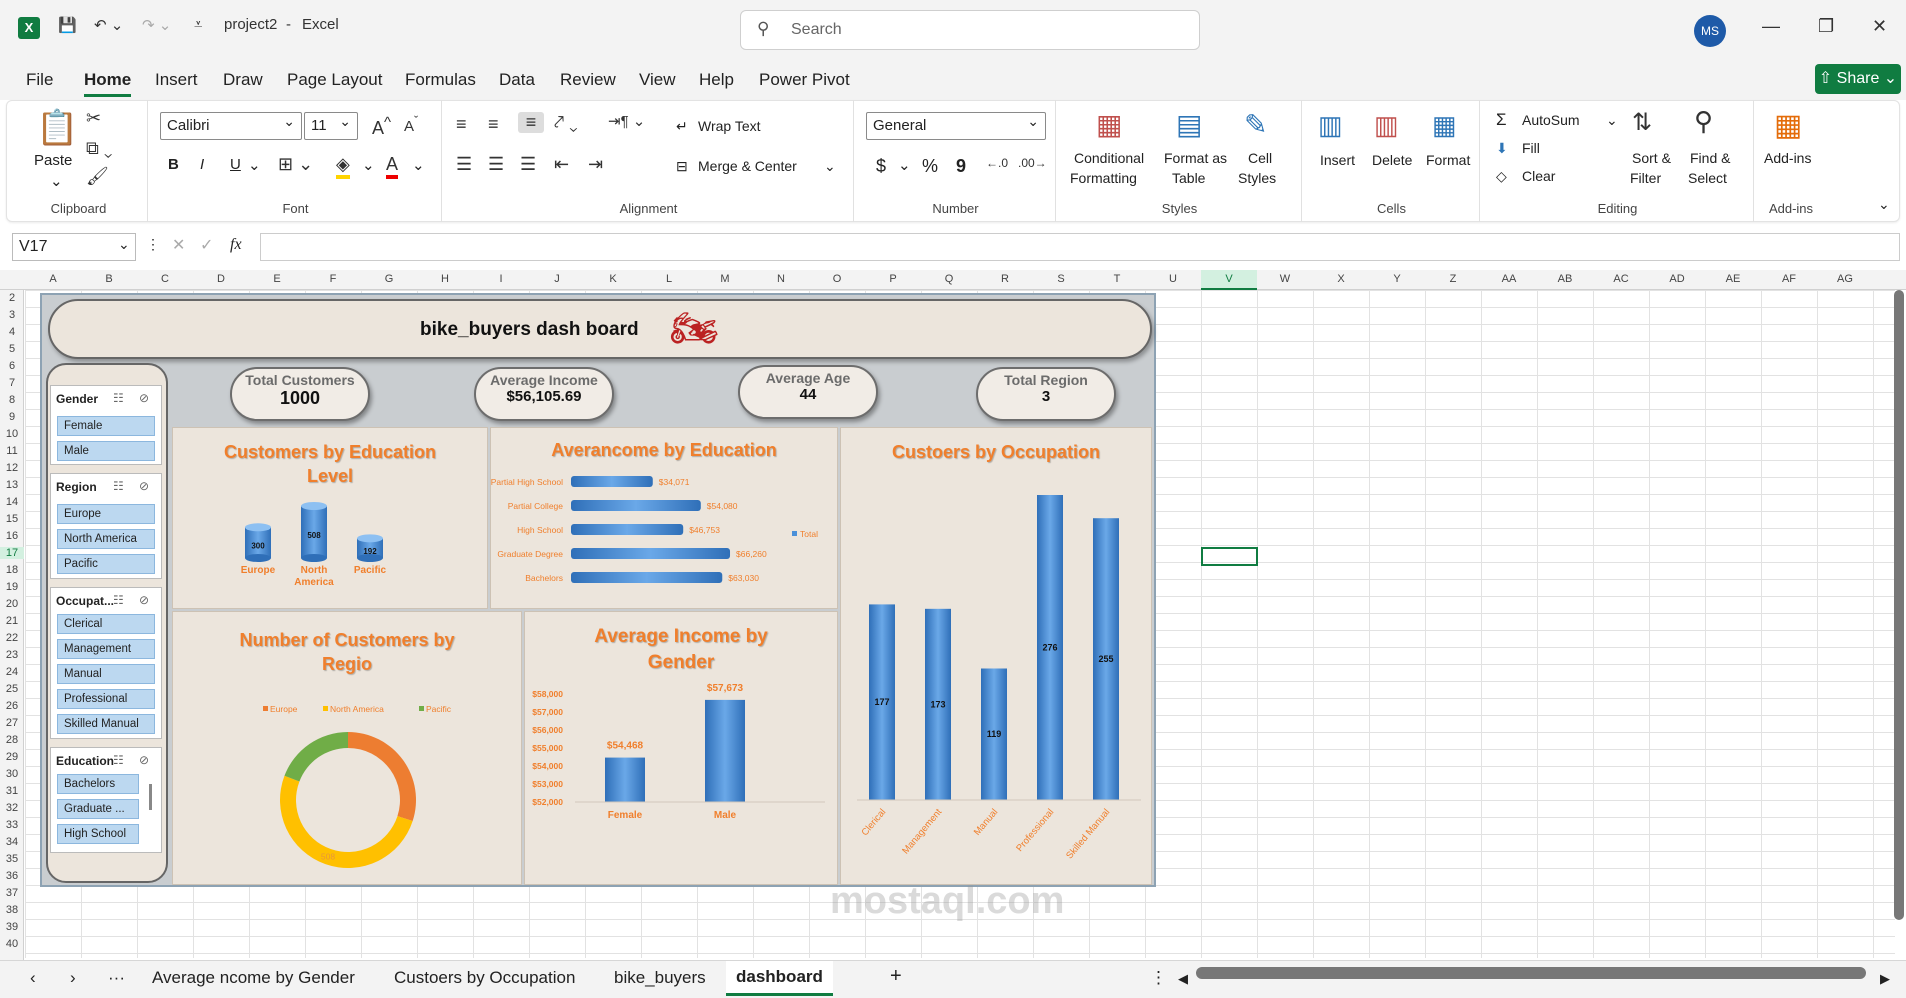  I want to click on decrease-indent-icon: ⇤, so click(561, 164).